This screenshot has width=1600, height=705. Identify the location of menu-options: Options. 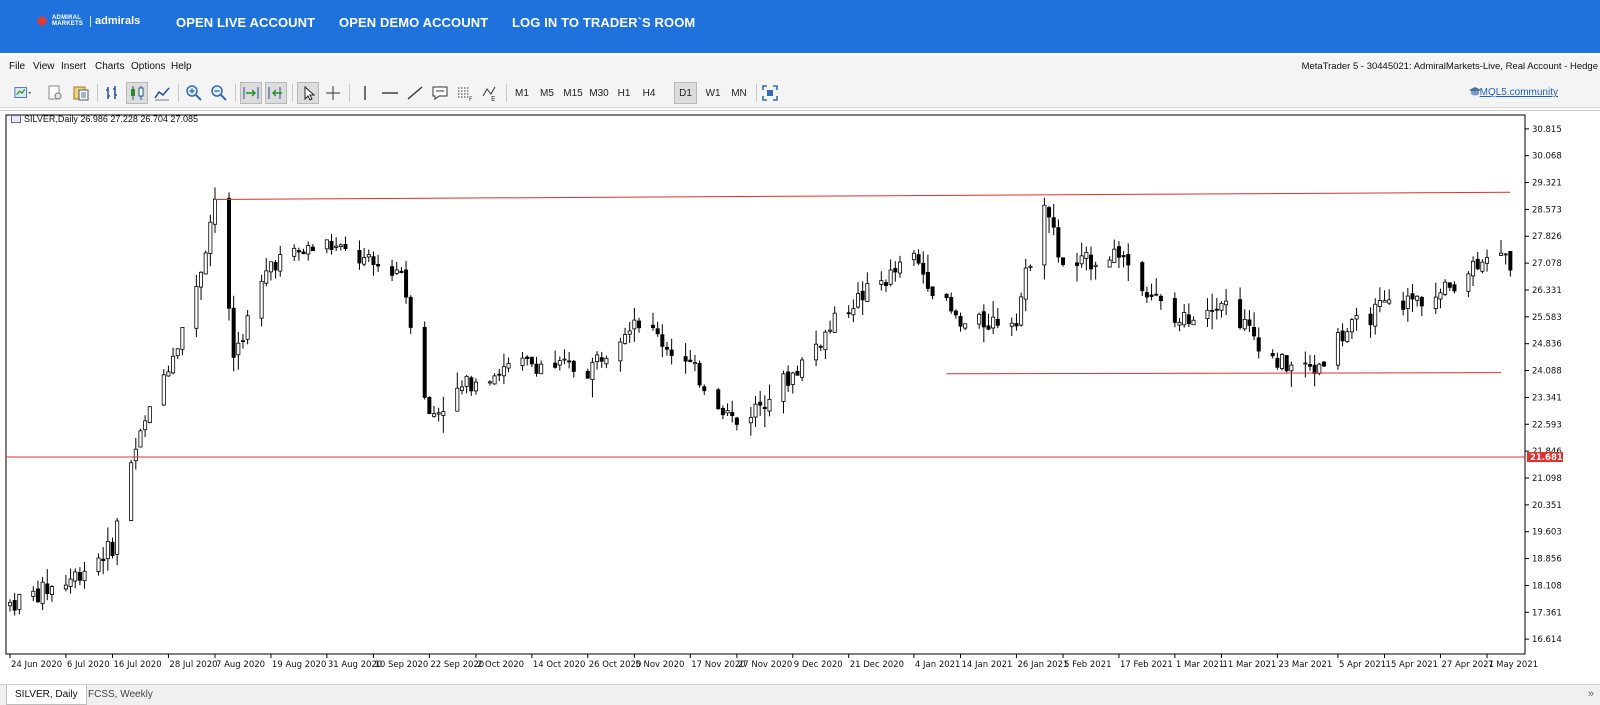
(148, 66).